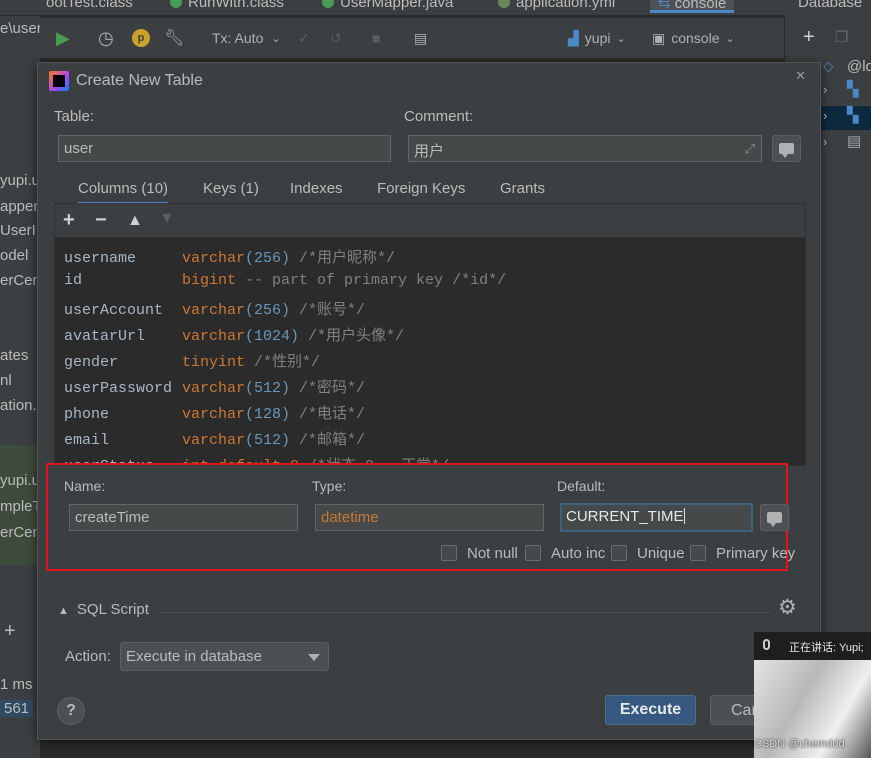  Describe the element at coordinates (420, 38) in the screenshot. I see `table-view-icon: ▤` at that location.